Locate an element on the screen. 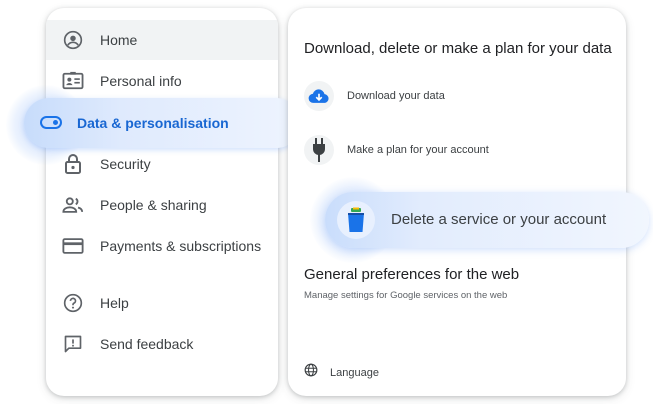 The image size is (653, 404). people-icon is located at coordinates (73, 205).